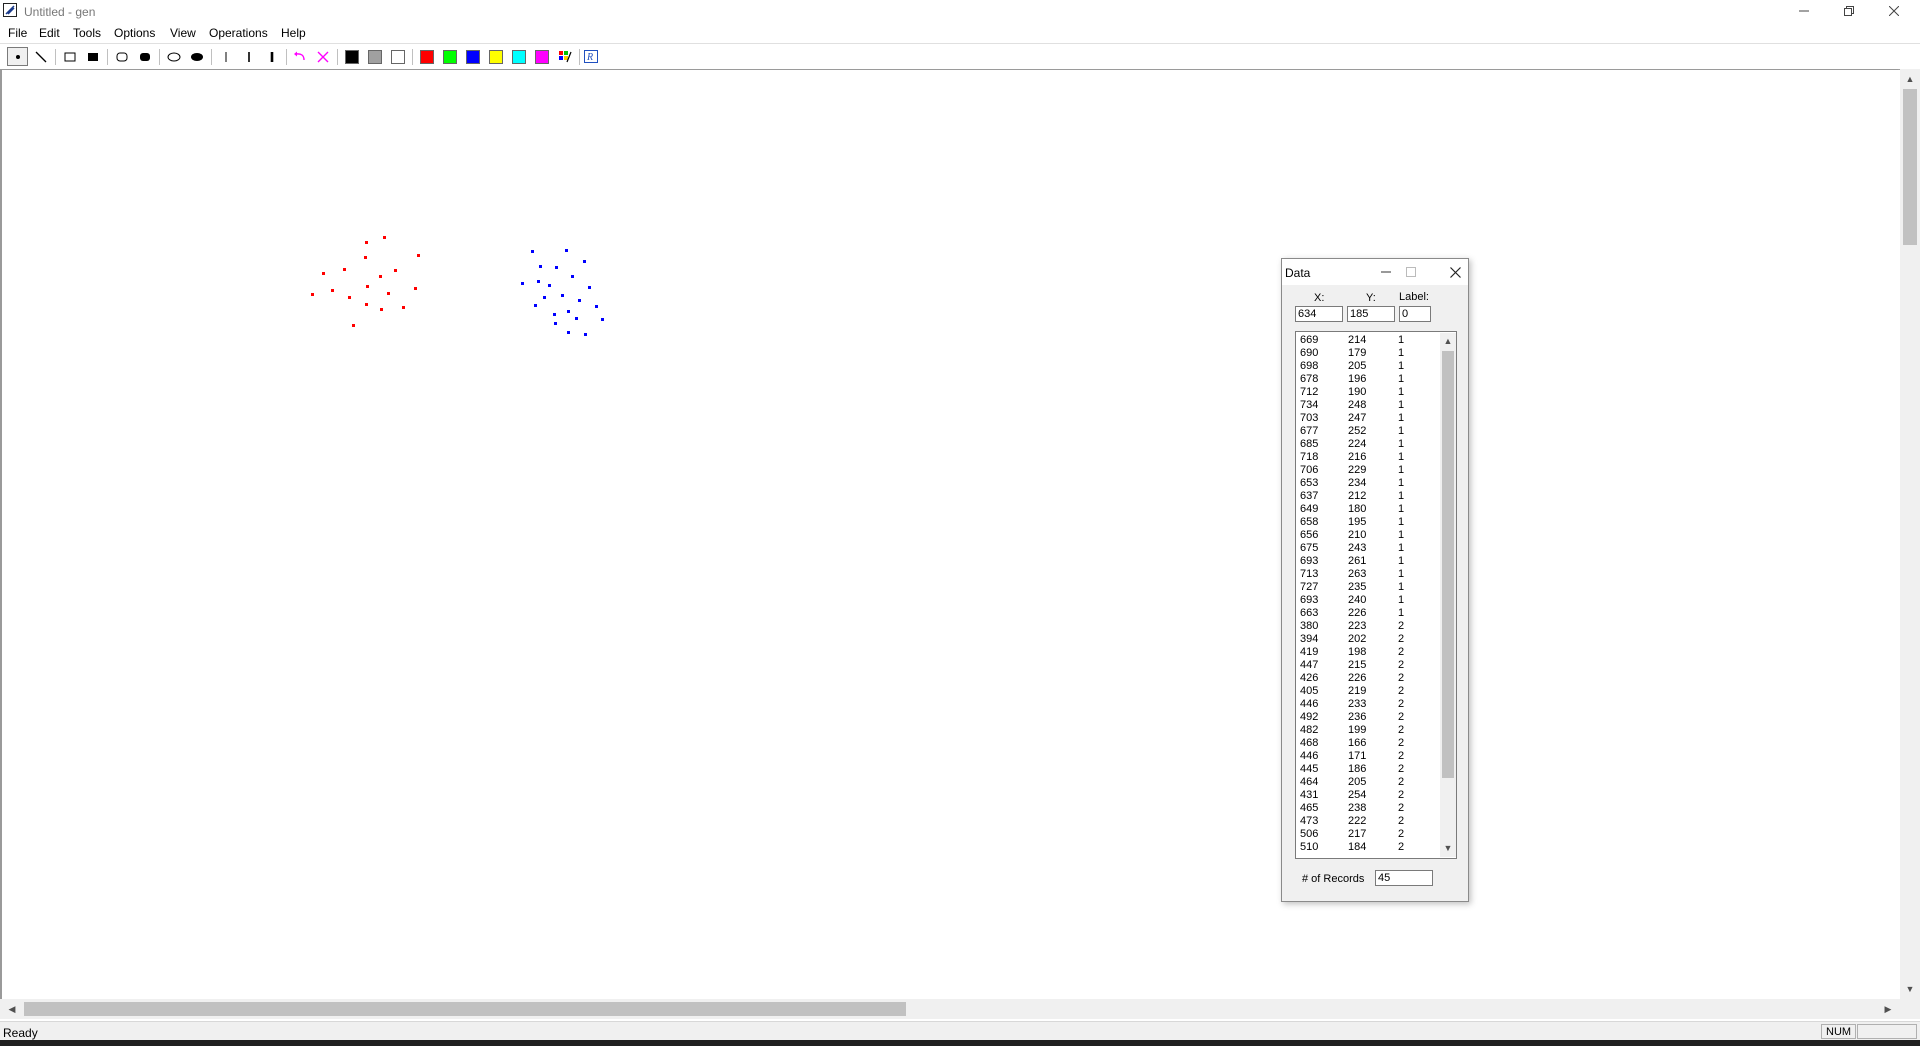  Describe the element at coordinates (1367, 340) in the screenshot. I see `list-item: 669 214 1` at that location.